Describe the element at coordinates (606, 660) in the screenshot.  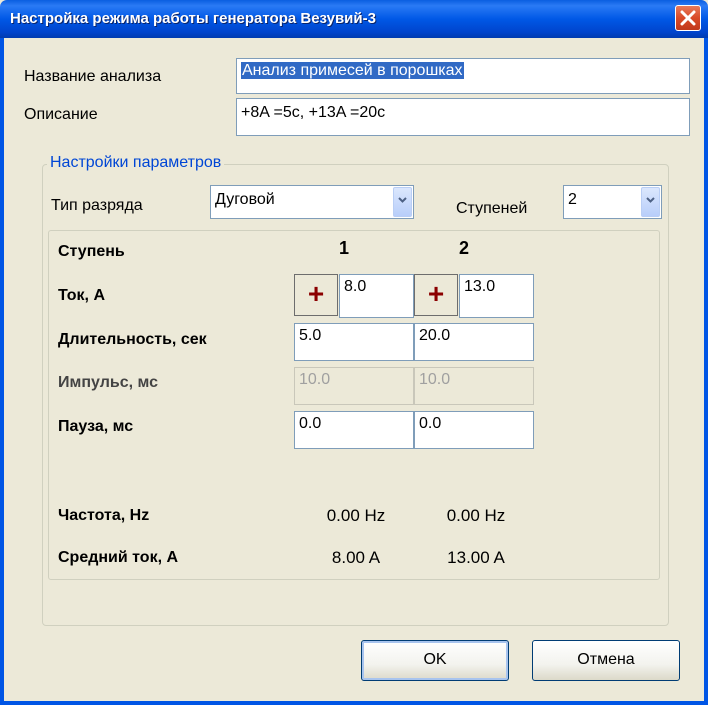
I see `cancel-button: Отмена` at that location.